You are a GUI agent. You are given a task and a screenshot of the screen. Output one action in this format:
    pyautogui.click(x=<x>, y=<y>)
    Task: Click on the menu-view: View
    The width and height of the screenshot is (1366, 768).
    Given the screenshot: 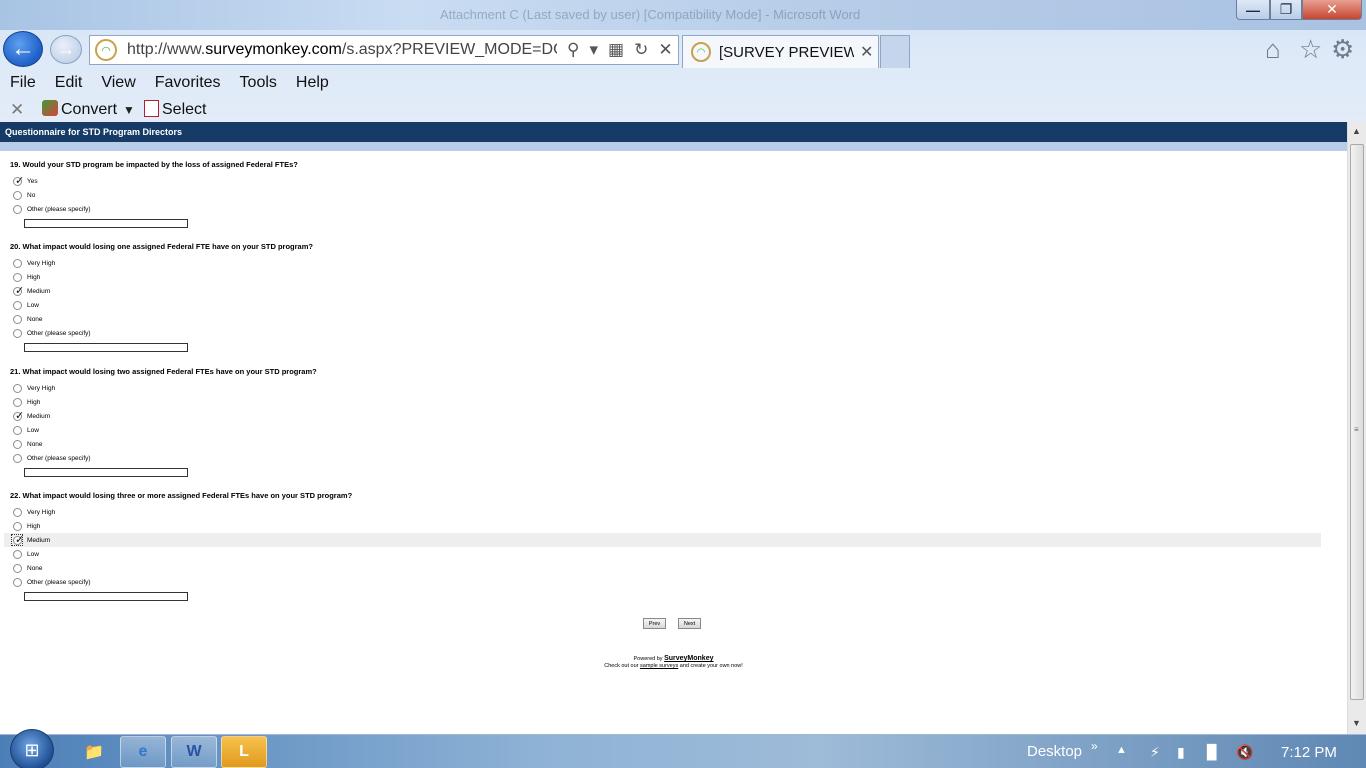 What is the action you would take?
    pyautogui.click(x=118, y=83)
    